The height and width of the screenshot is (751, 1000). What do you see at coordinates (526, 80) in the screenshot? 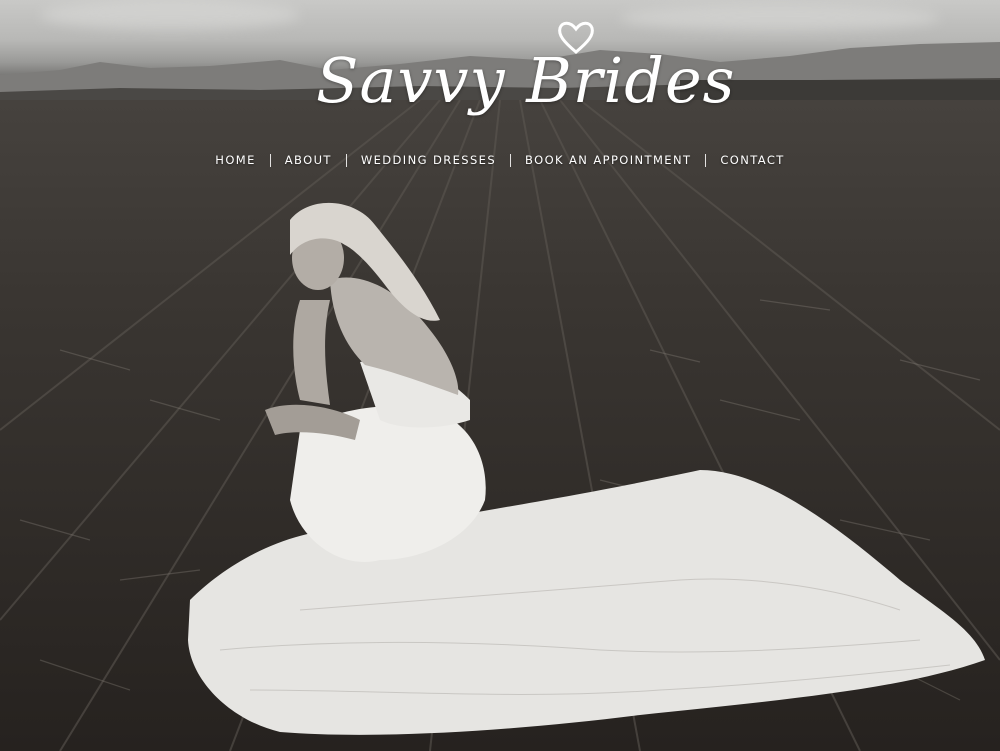
I see `logo-text: Savvy Brides` at bounding box center [526, 80].